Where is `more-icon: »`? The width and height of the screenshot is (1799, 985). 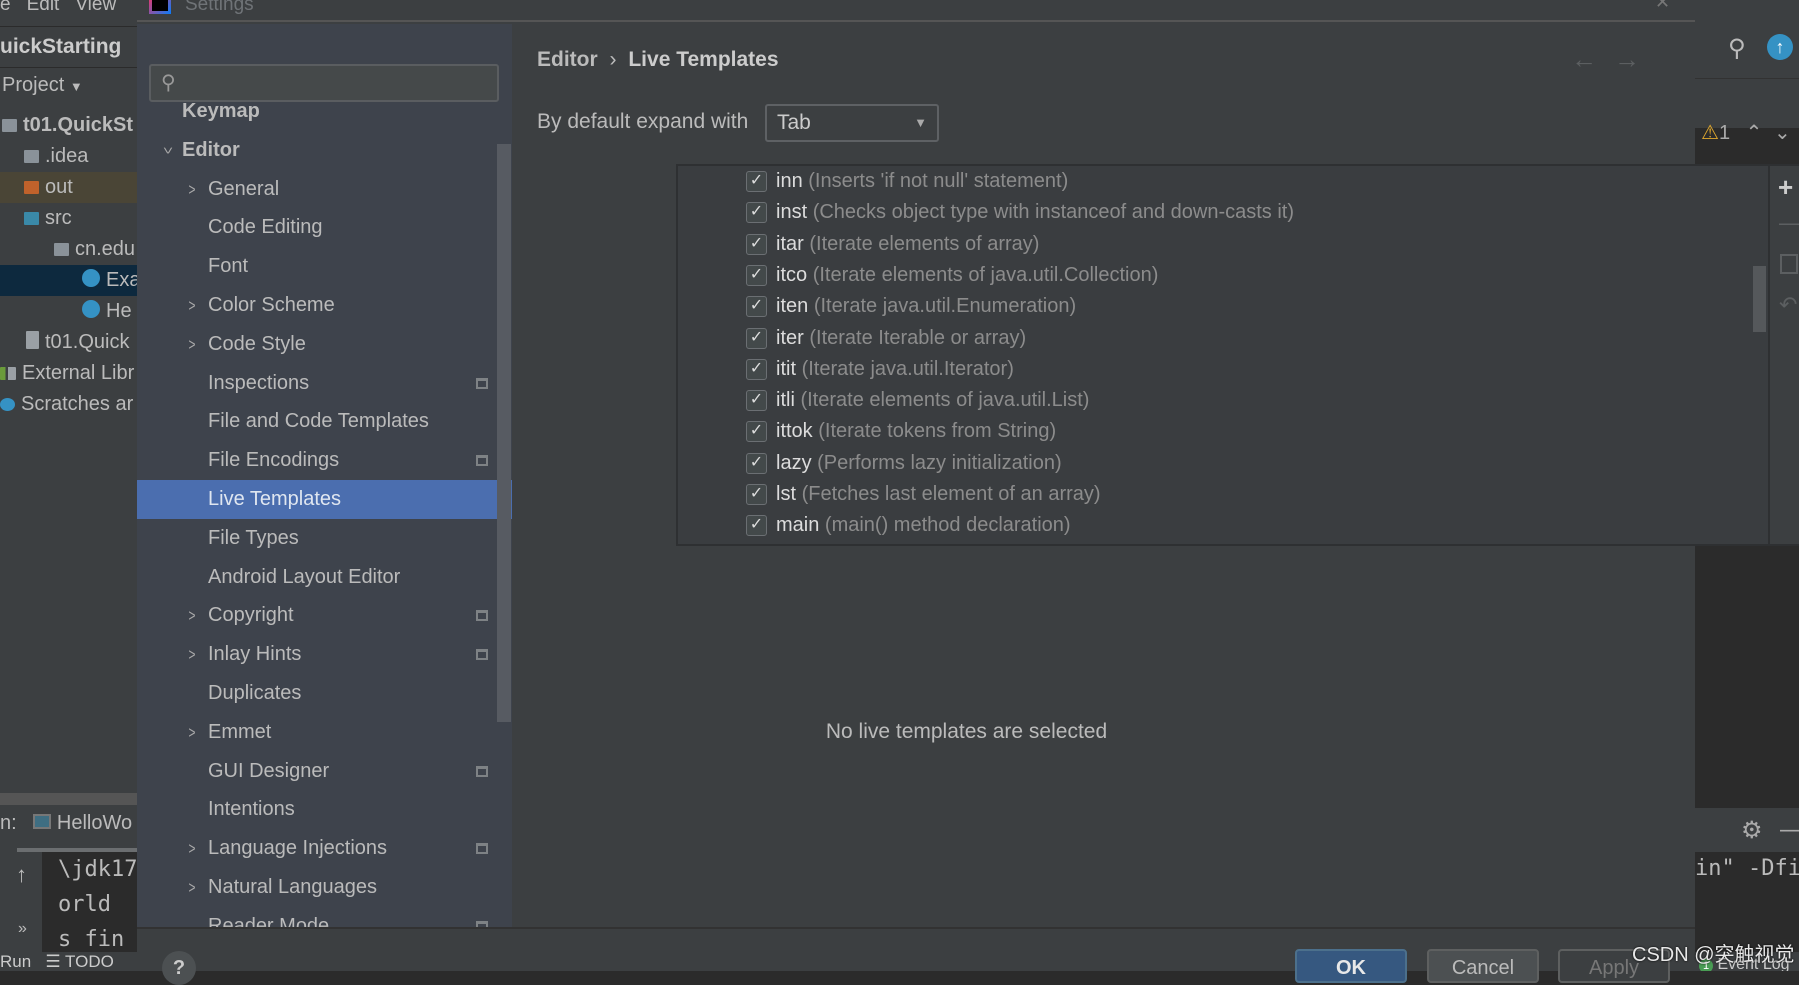 more-icon: » is located at coordinates (22, 929).